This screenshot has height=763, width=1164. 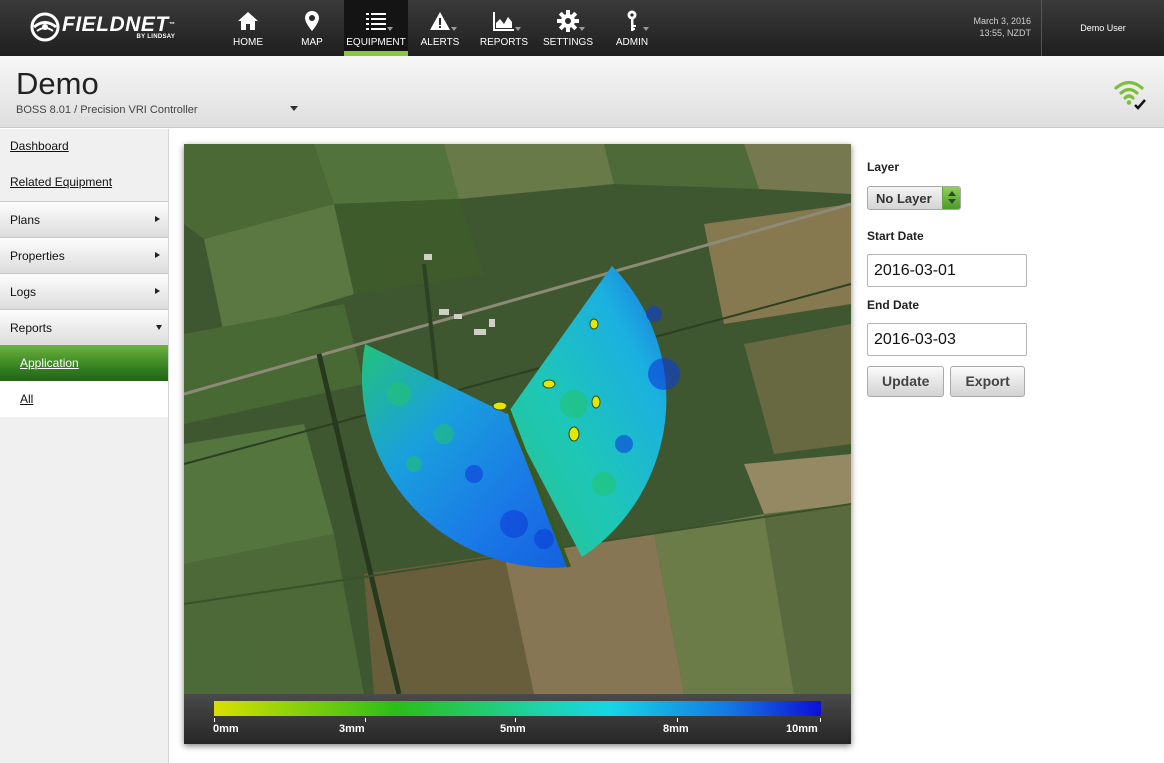 What do you see at coordinates (248, 21) in the screenshot?
I see `home-icon` at bounding box center [248, 21].